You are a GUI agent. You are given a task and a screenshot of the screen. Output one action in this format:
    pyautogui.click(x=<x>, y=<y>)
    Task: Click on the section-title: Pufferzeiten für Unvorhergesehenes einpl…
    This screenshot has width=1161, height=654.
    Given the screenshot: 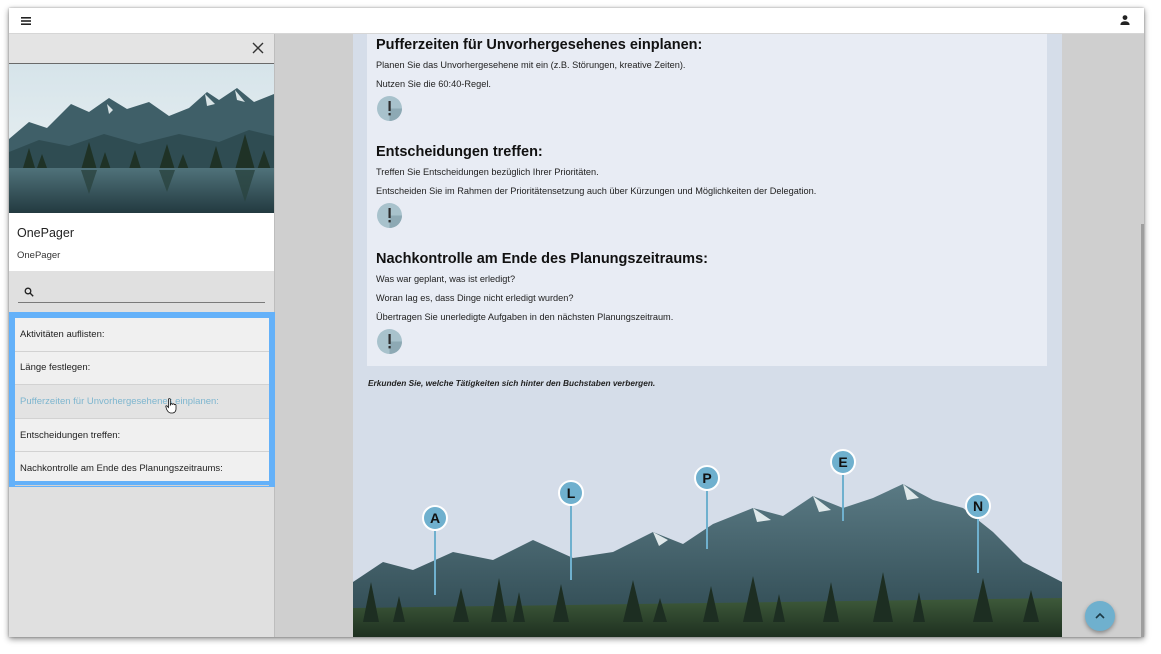 What is the action you would take?
    pyautogui.click(x=539, y=45)
    